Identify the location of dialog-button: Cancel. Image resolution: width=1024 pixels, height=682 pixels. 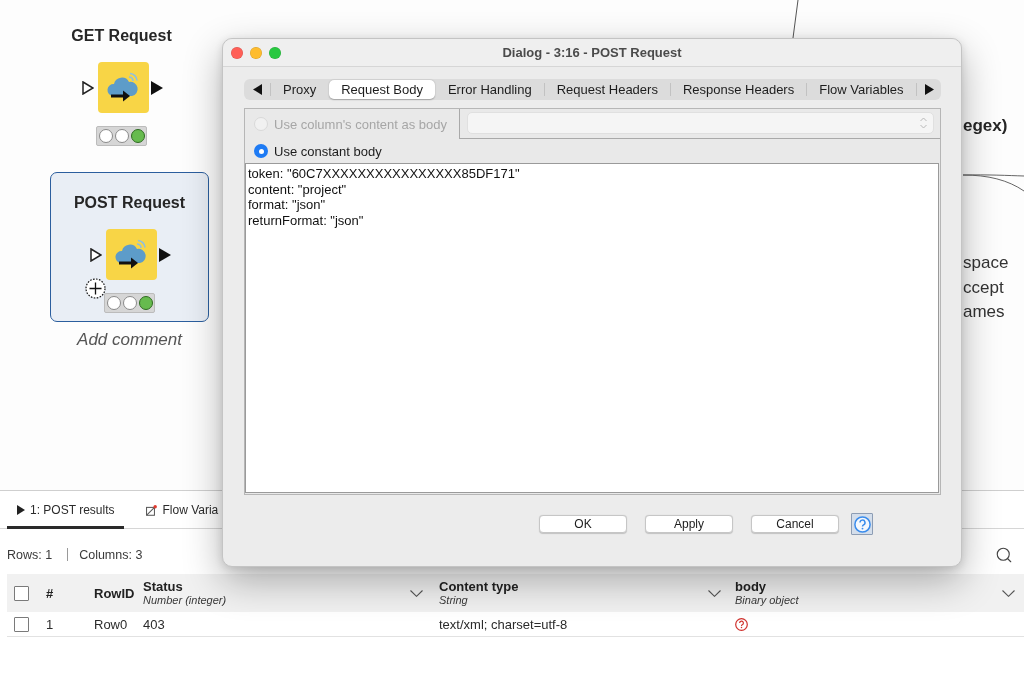
(795, 524).